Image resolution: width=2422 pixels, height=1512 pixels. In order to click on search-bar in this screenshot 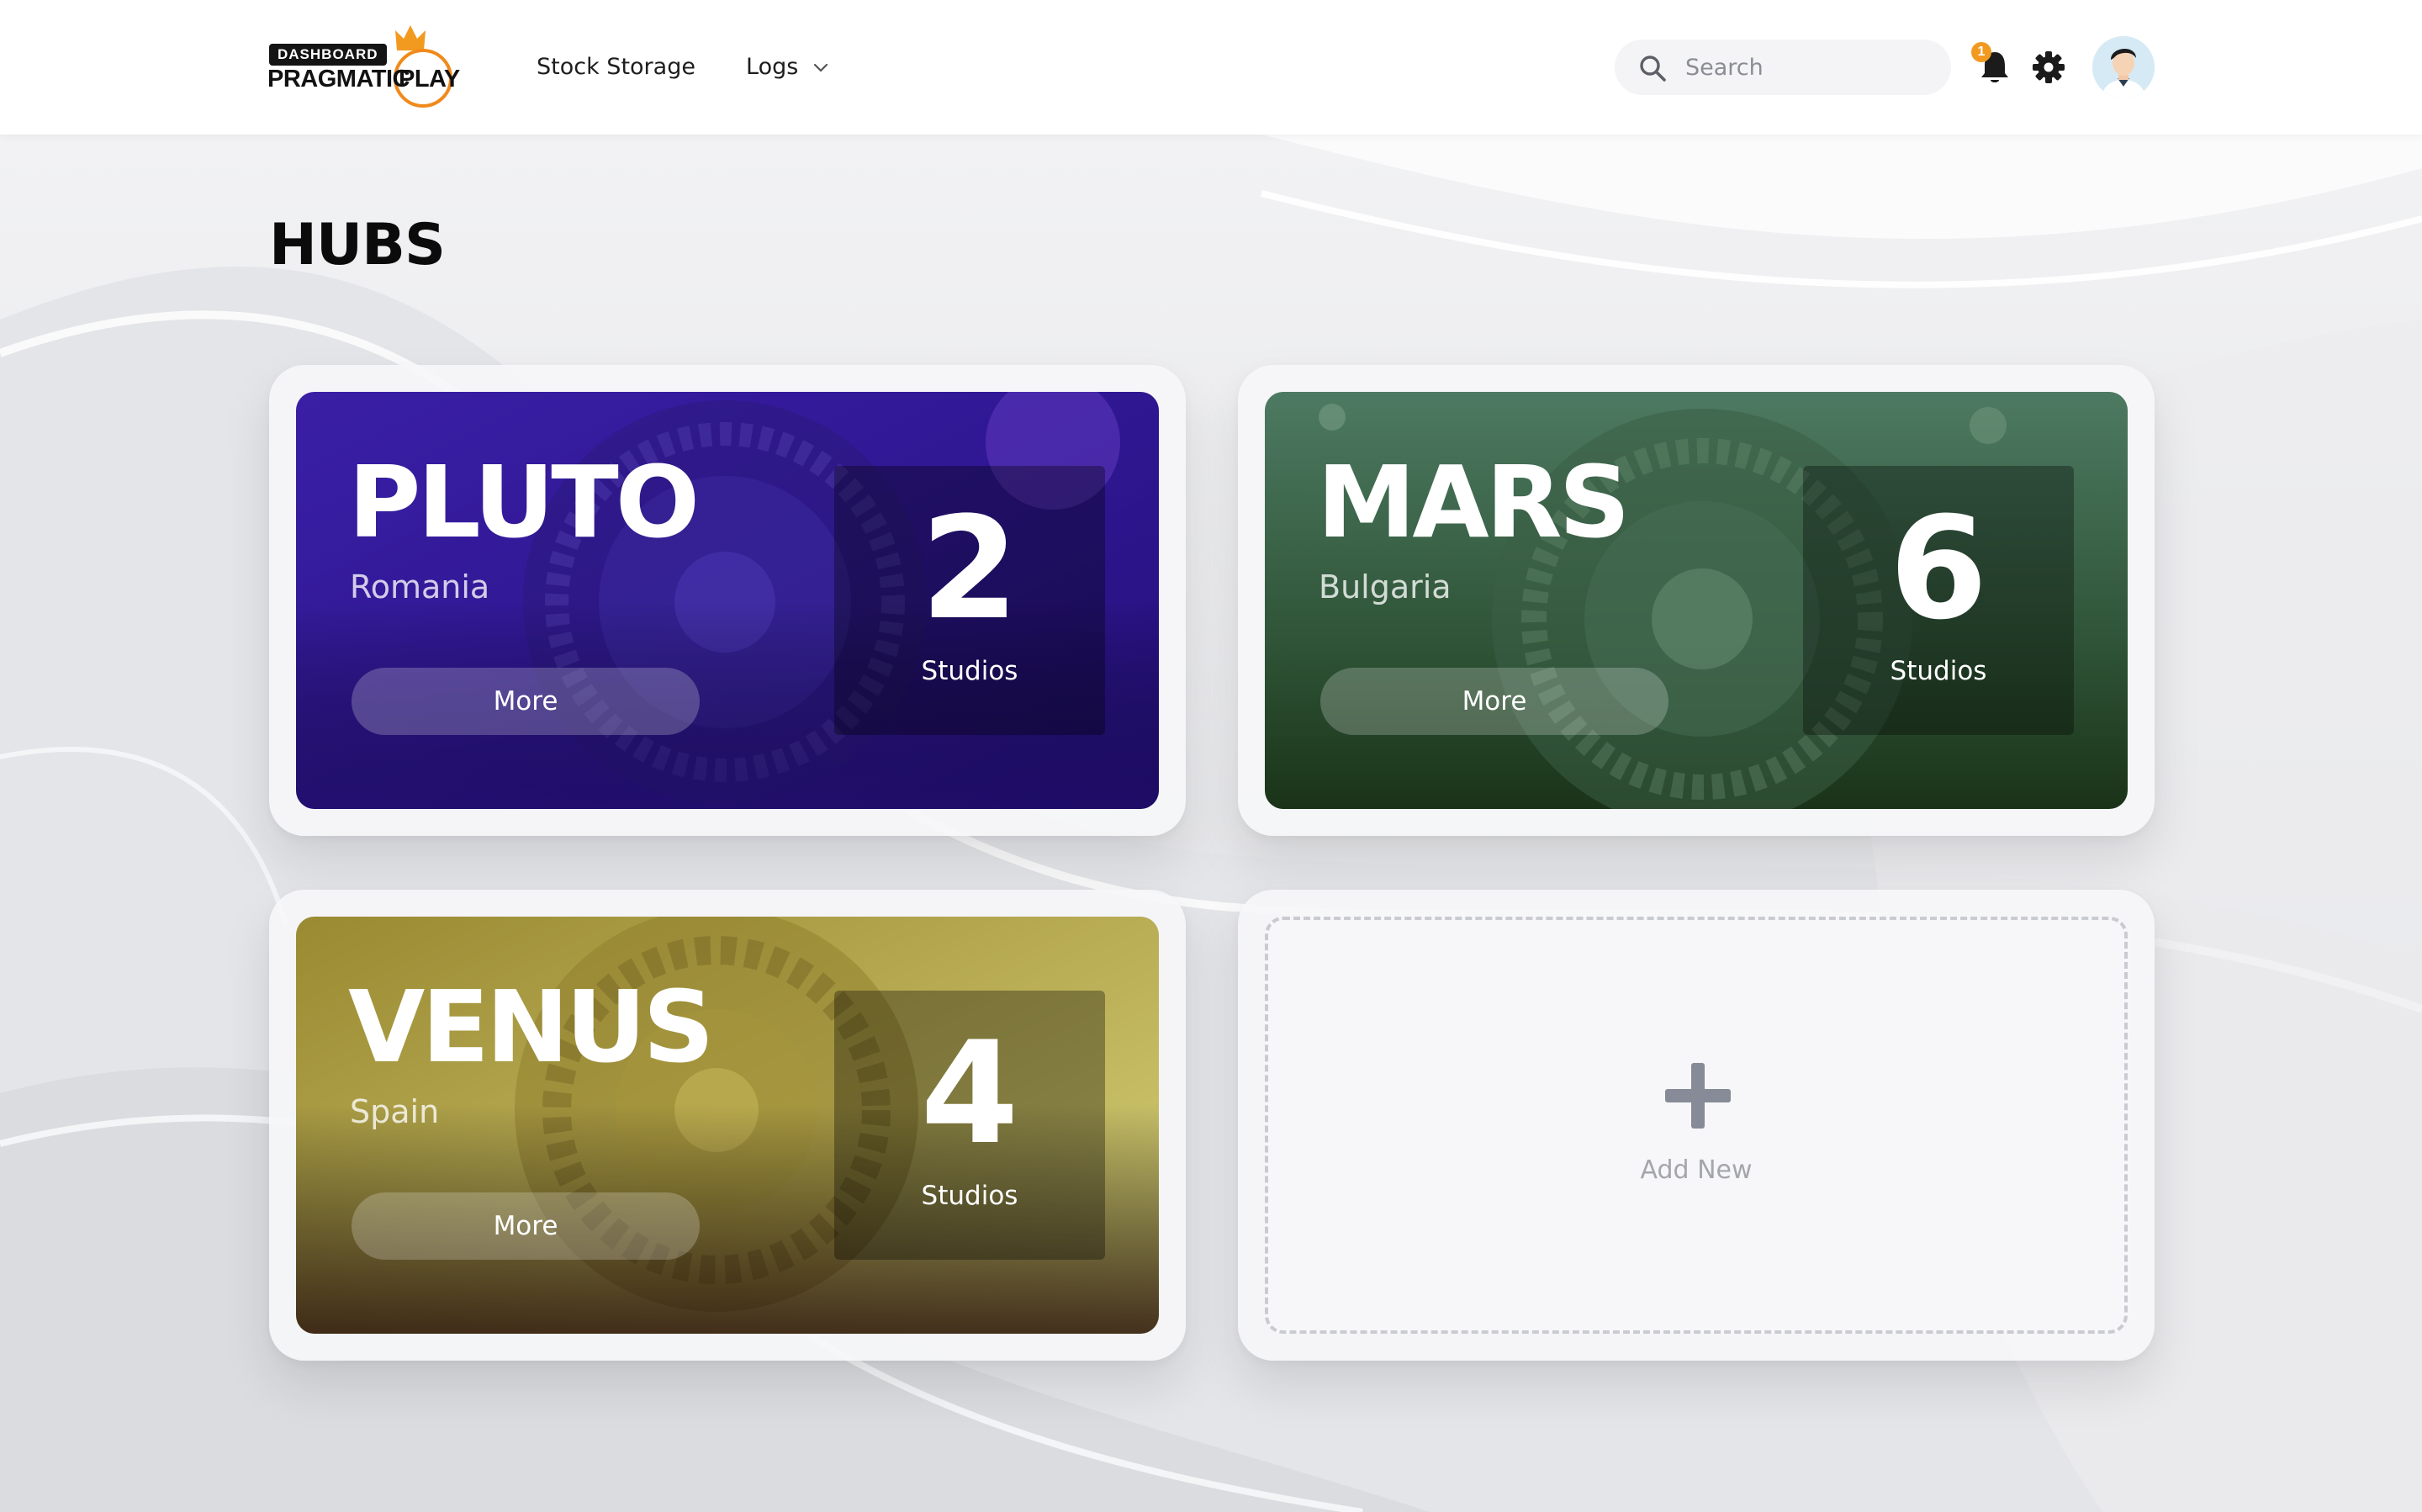, I will do `click(1783, 67)`.